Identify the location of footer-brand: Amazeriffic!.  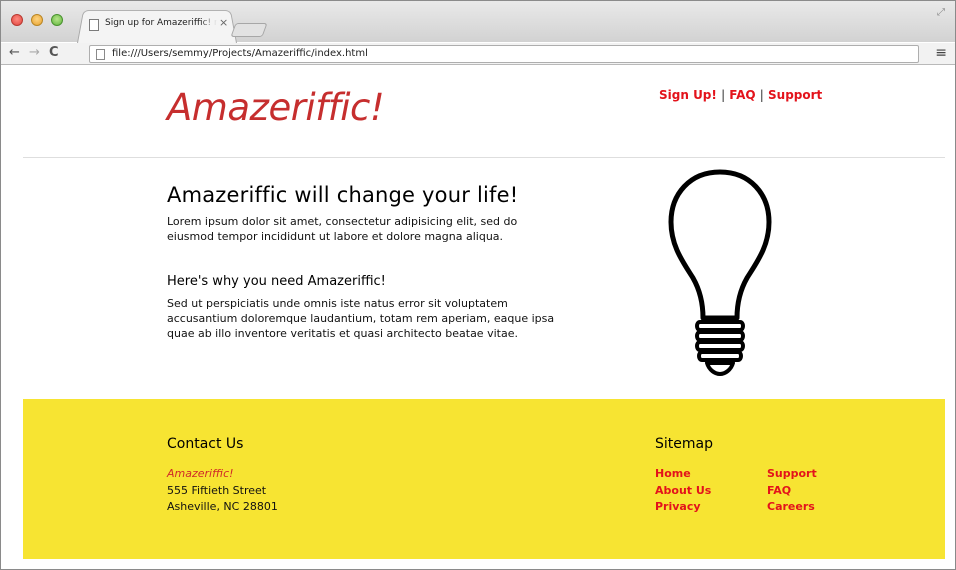
(200, 473).